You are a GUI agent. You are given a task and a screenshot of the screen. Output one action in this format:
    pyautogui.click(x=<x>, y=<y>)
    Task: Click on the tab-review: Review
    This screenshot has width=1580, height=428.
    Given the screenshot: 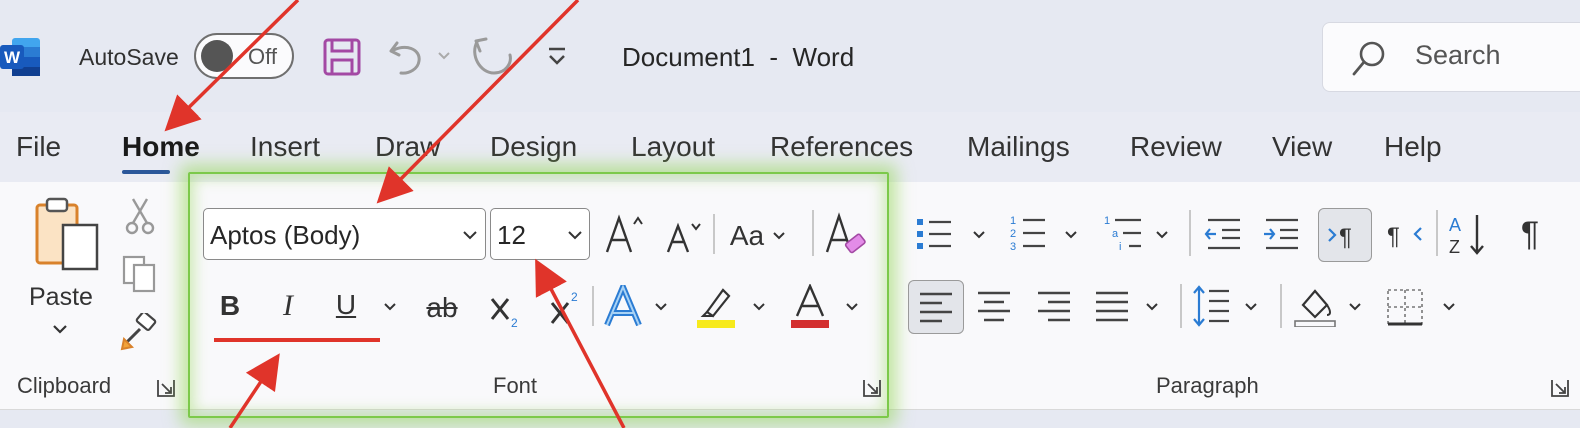 What is the action you would take?
    pyautogui.click(x=1176, y=147)
    